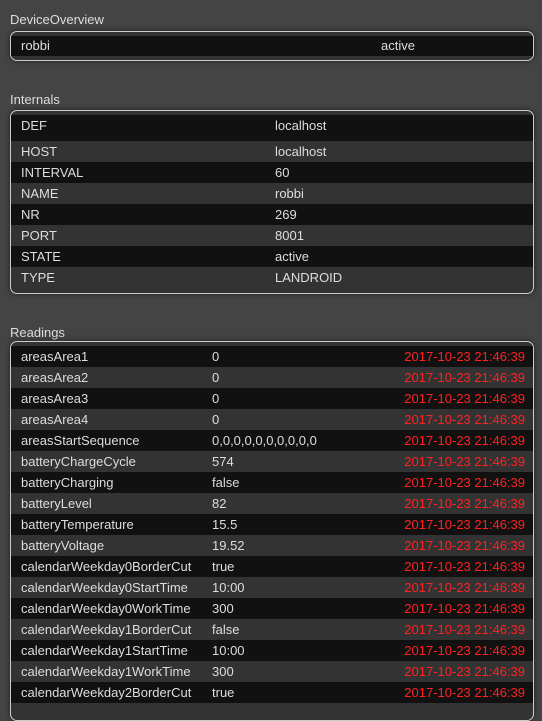 Image resolution: width=542 pixels, height=721 pixels. I want to click on reading-row: areasArea1 0 2017-10-23 21:46:39, so click(272, 356).